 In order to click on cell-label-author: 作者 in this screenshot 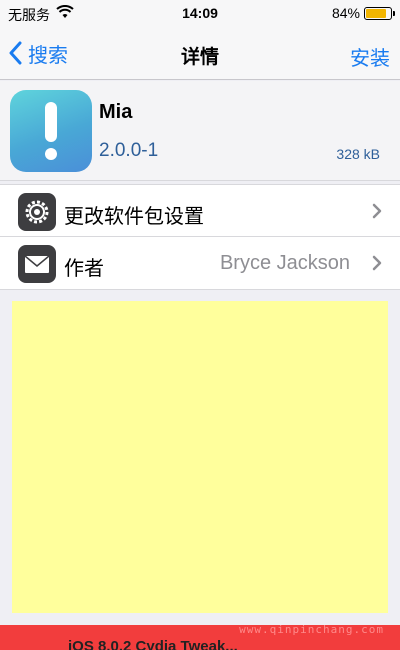, I will do `click(84, 269)`.